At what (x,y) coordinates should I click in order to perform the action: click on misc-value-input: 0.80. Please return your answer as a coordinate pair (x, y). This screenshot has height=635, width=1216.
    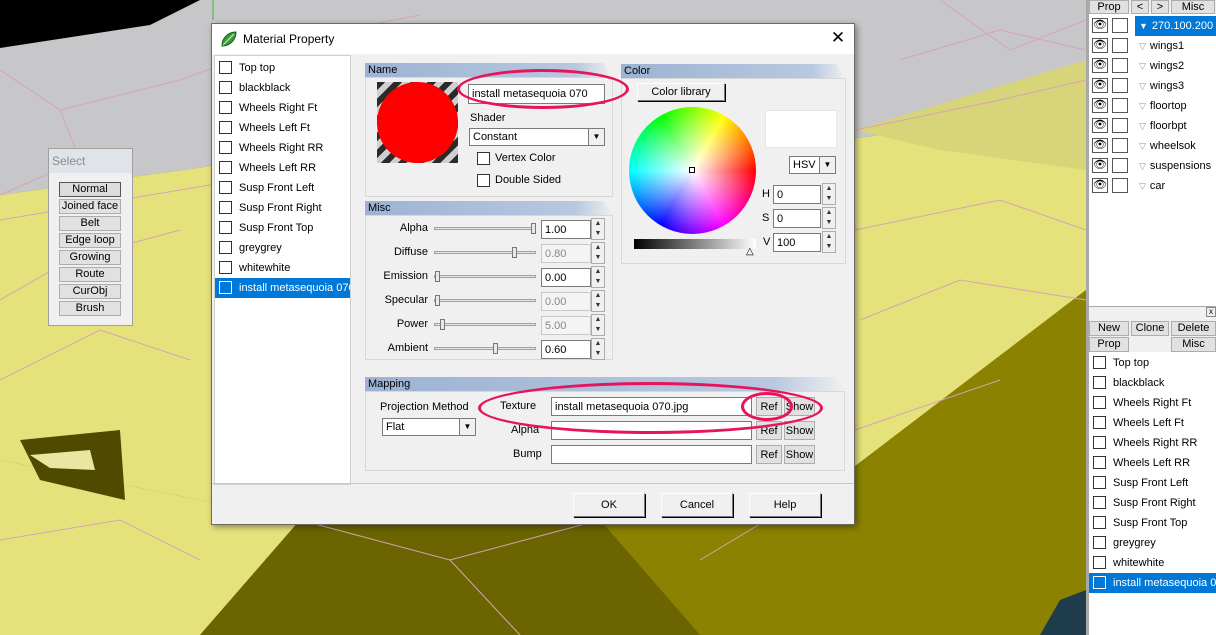
    Looking at the image, I should click on (566, 253).